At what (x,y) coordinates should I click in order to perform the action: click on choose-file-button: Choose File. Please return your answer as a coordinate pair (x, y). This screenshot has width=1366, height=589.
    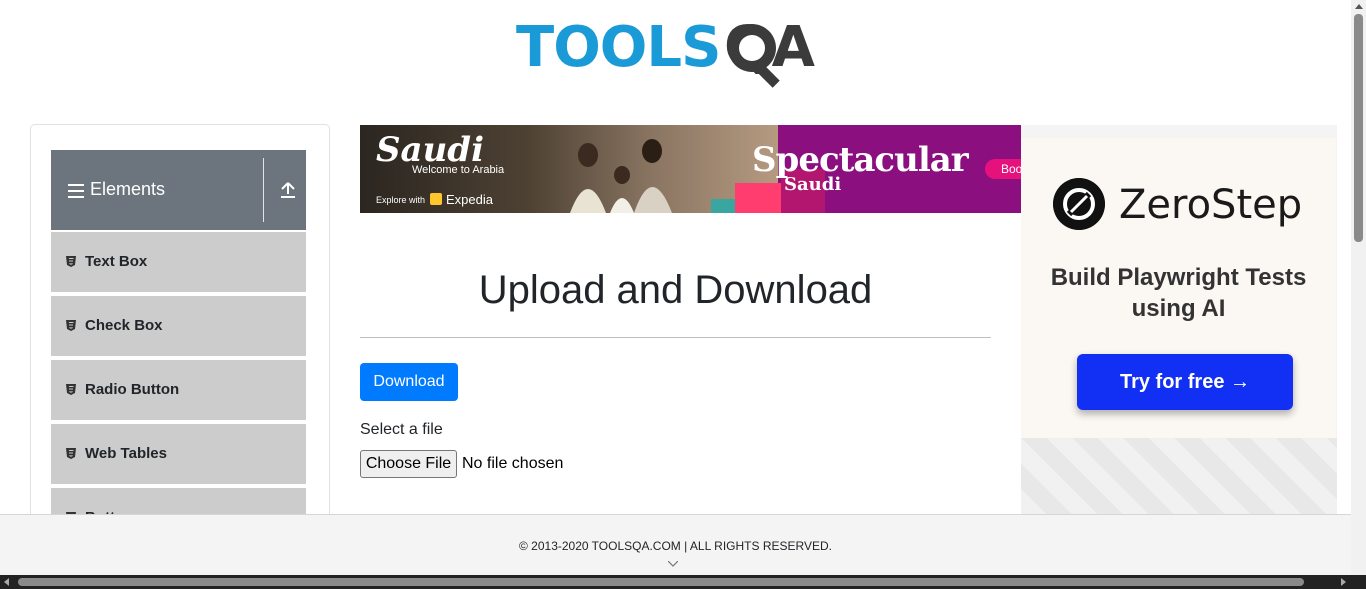
    Looking at the image, I should click on (408, 464).